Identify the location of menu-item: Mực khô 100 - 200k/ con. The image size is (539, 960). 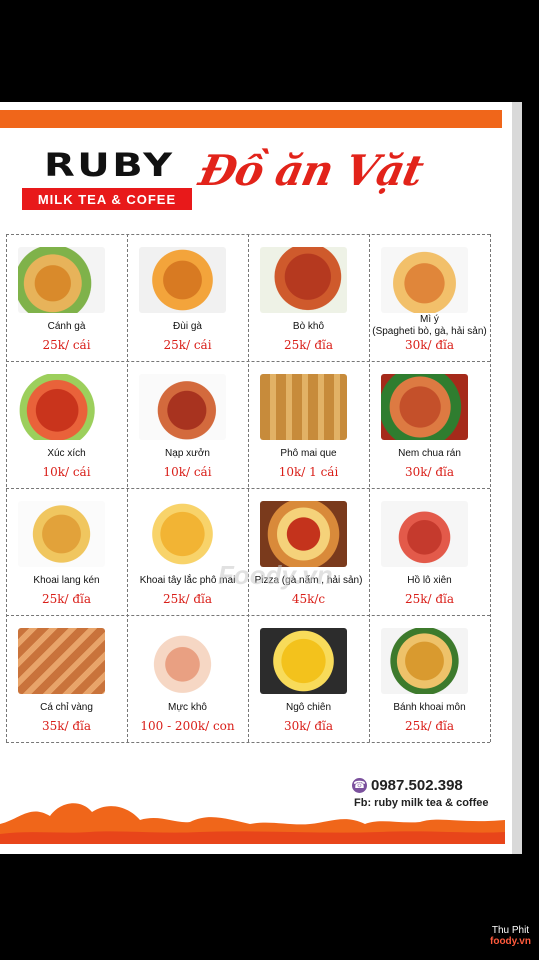
(187, 678).